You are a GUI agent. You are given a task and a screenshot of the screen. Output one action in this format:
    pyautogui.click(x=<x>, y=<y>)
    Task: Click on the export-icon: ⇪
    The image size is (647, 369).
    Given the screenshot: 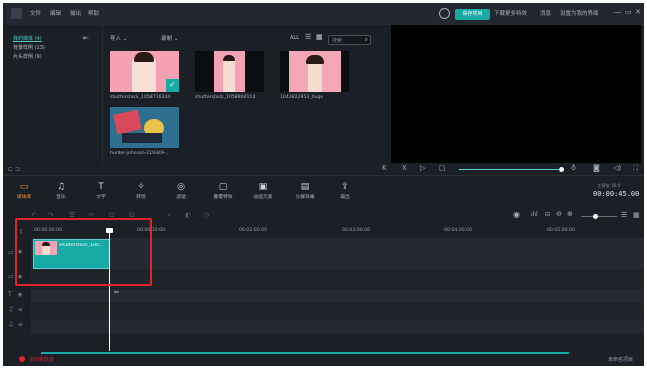 What is the action you would take?
    pyautogui.click(x=345, y=187)
    